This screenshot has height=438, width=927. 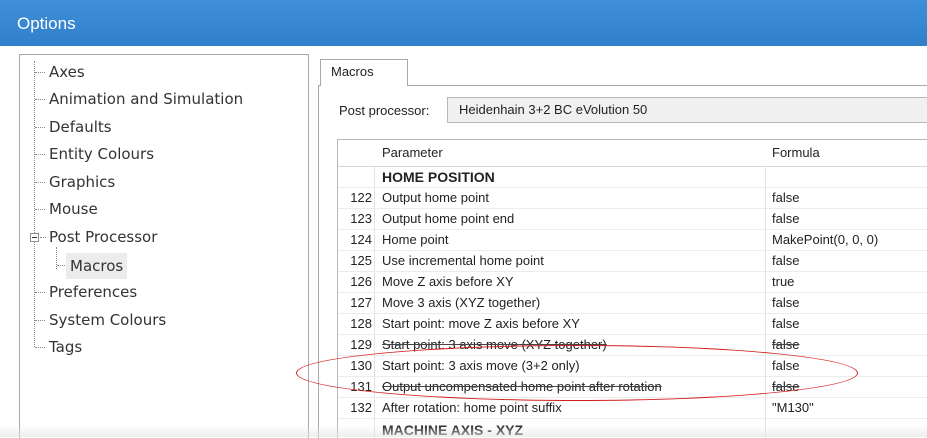 I want to click on parameter-cell: Move Z axis before XY, so click(x=448, y=281).